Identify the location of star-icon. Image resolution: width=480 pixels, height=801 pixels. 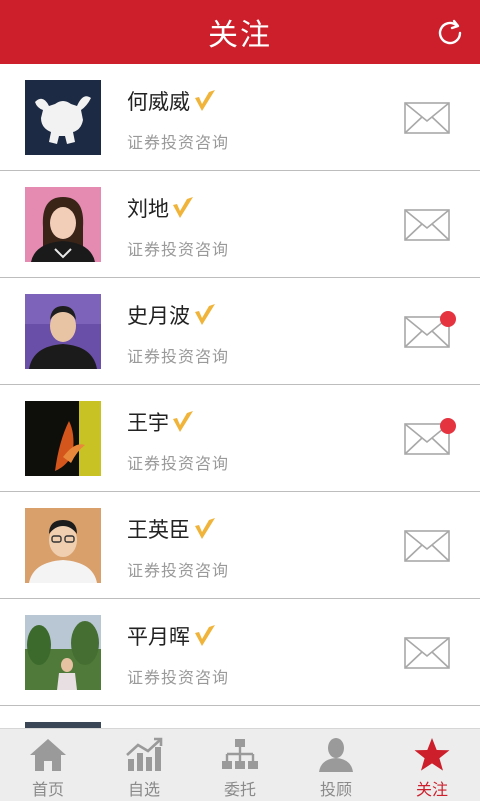
(432, 754).